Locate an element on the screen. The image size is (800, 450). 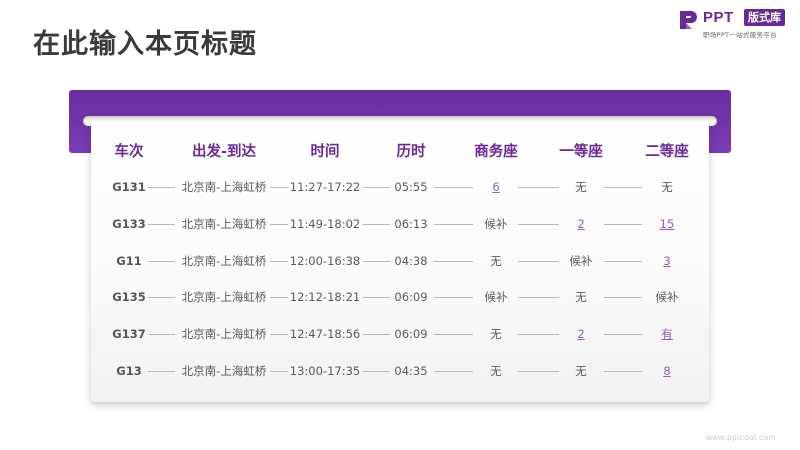
time-range-cell: 12:00-16:38 is located at coordinates (325, 260).